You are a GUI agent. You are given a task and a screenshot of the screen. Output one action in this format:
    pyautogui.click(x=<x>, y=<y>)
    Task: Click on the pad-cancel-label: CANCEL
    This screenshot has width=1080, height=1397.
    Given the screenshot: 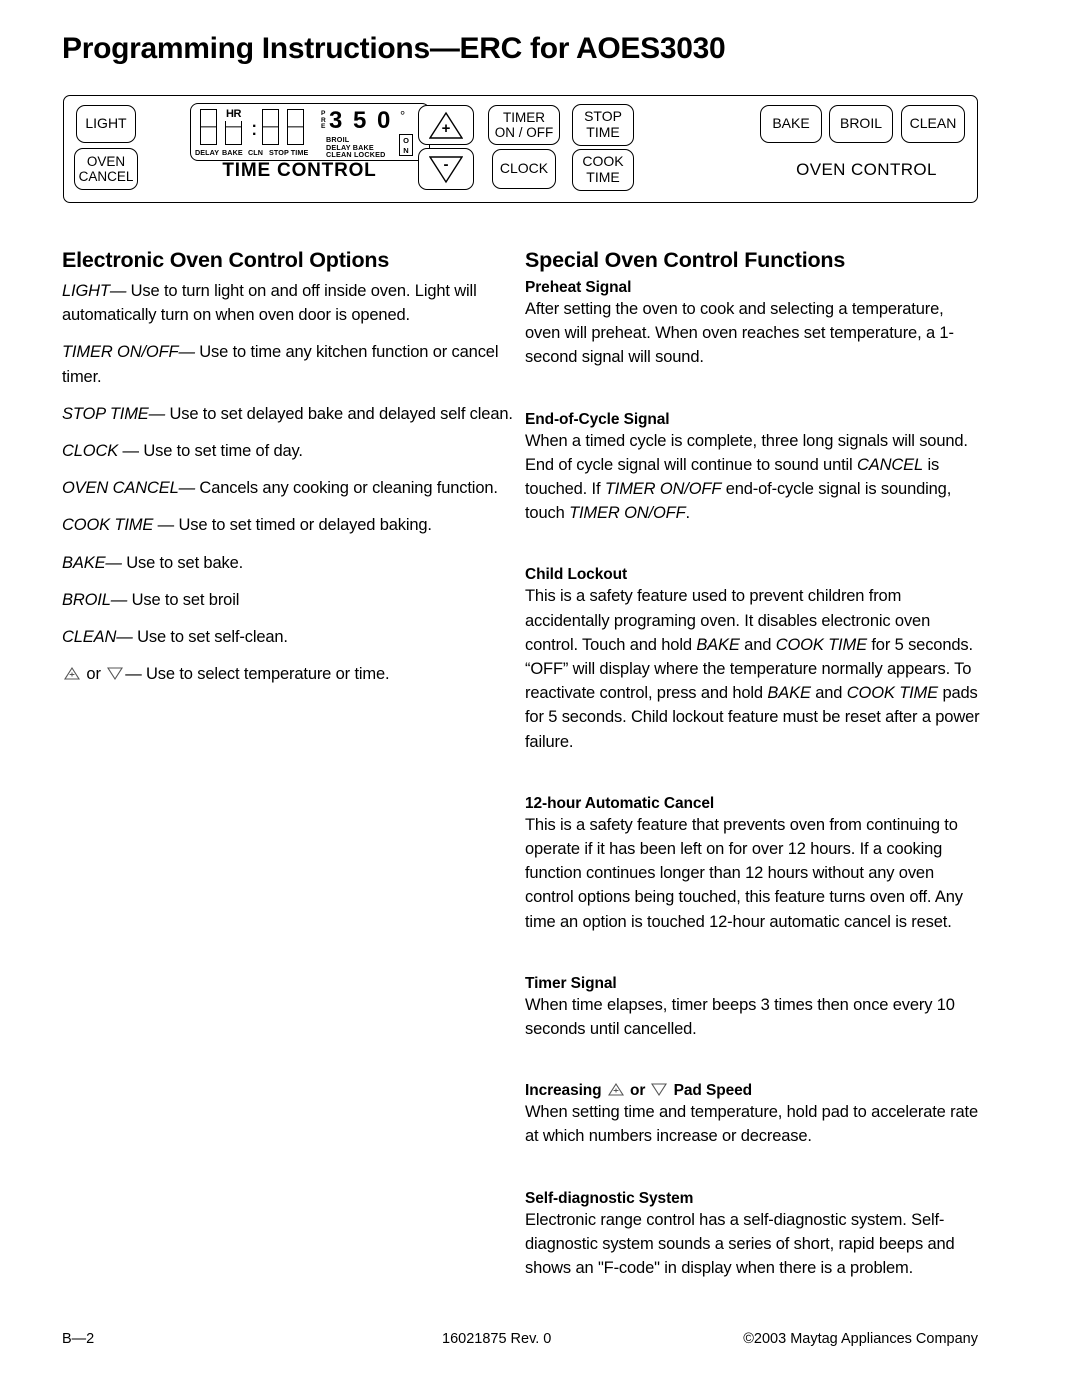 What is the action you would take?
    pyautogui.click(x=106, y=176)
    